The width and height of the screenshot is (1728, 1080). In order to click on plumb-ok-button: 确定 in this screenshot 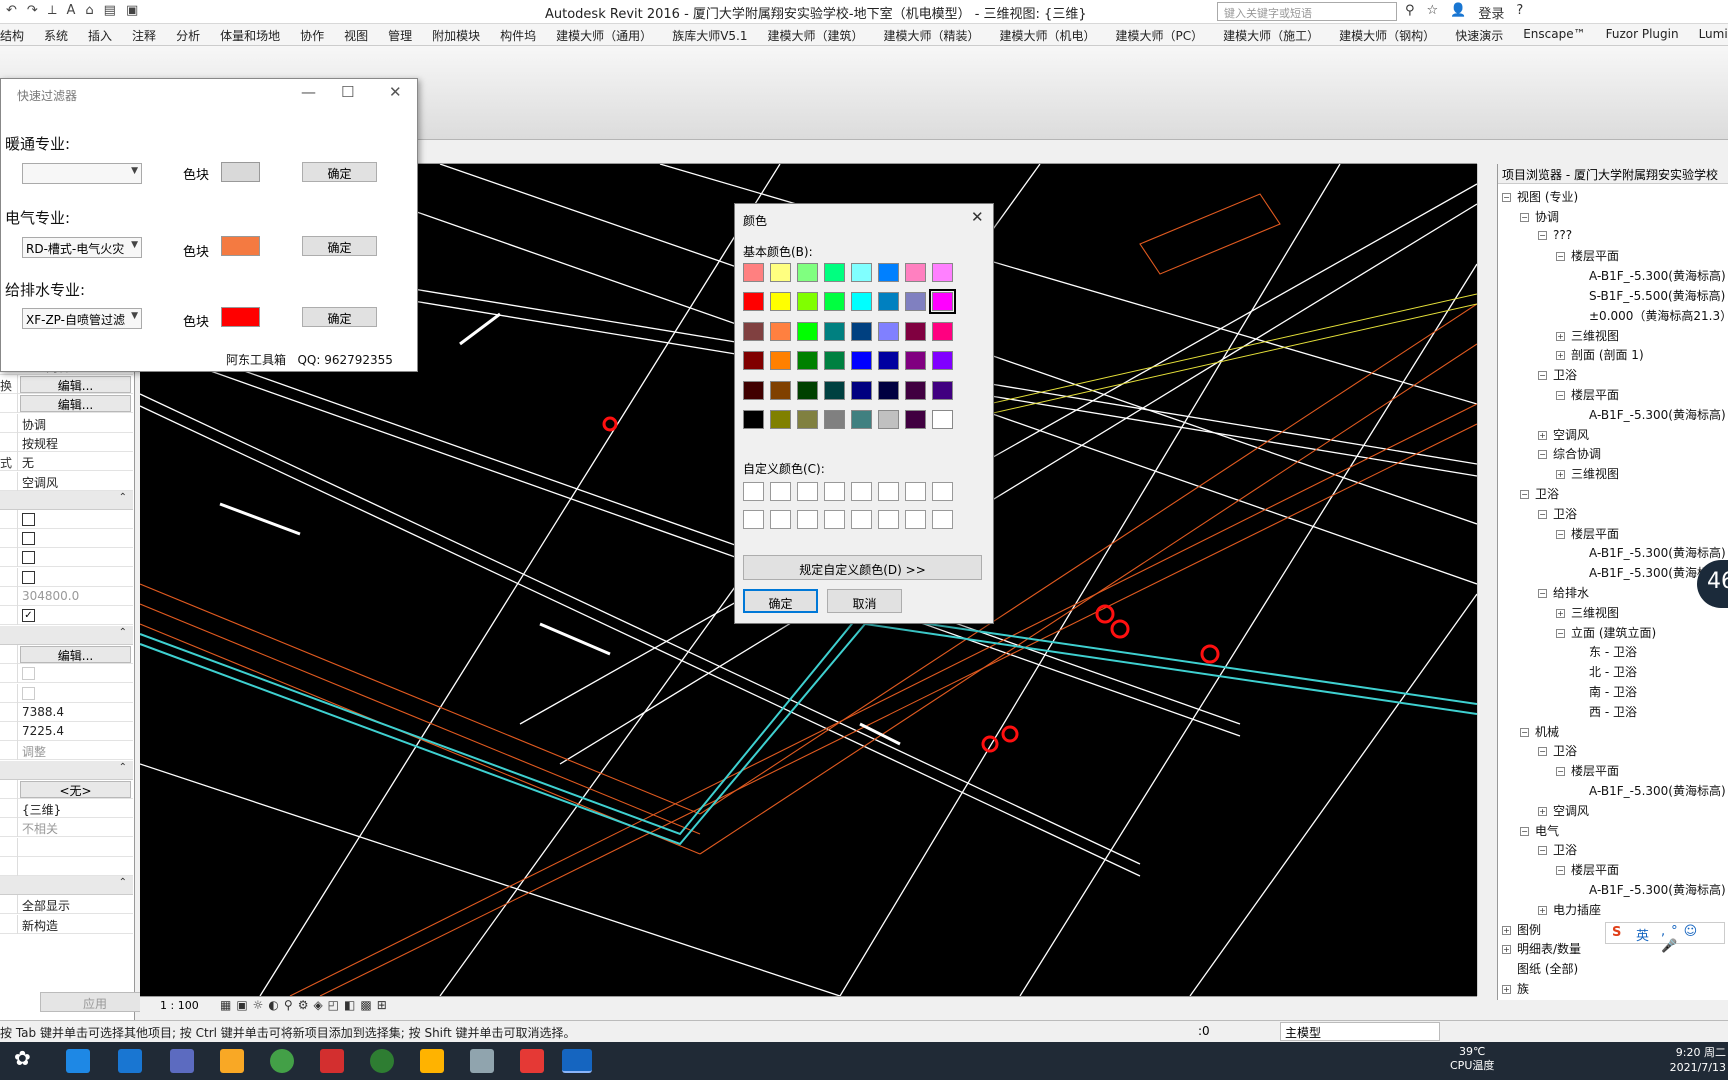, I will do `click(339, 317)`.